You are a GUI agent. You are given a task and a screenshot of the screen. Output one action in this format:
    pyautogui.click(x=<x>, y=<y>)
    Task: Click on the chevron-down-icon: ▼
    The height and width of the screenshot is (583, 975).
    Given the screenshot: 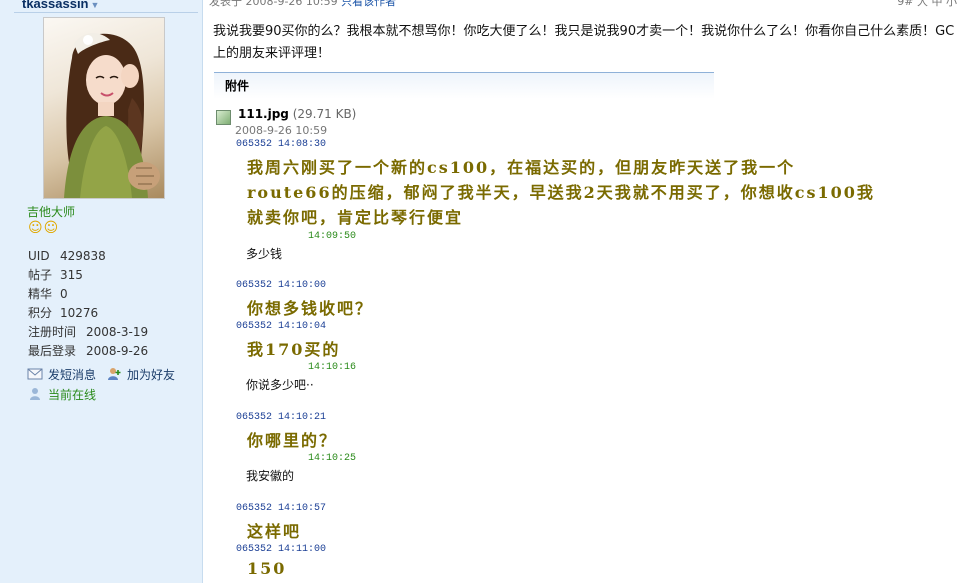 What is the action you would take?
    pyautogui.click(x=95, y=5)
    